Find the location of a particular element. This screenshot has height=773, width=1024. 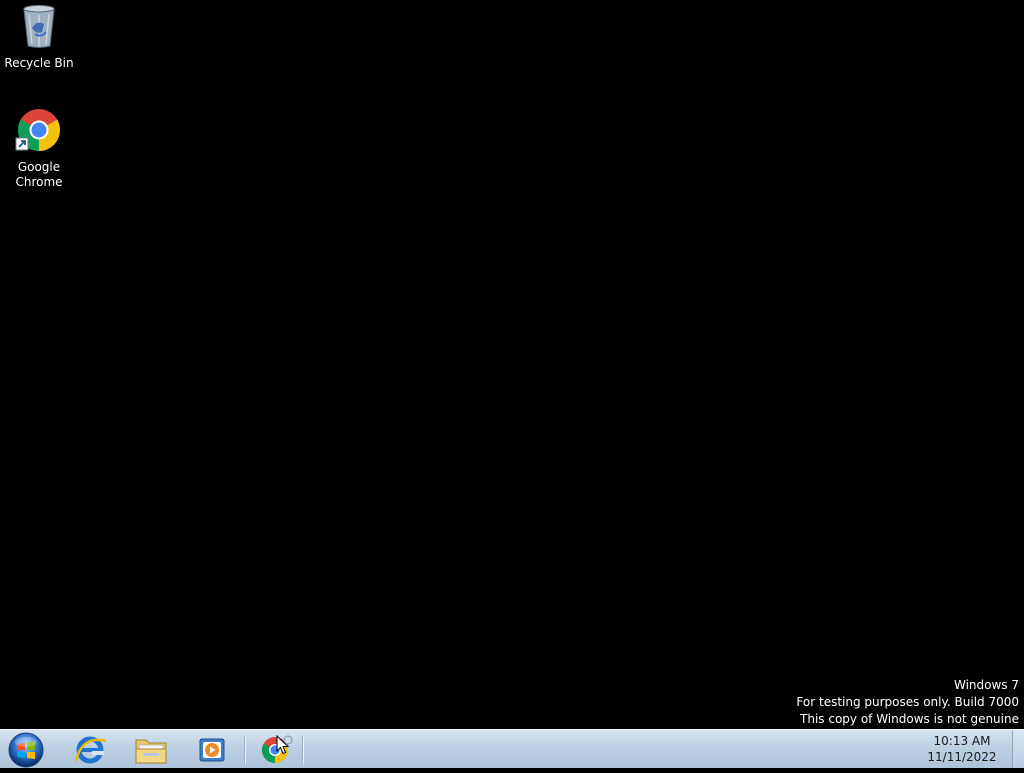

media-player-icon is located at coordinates (212, 754).